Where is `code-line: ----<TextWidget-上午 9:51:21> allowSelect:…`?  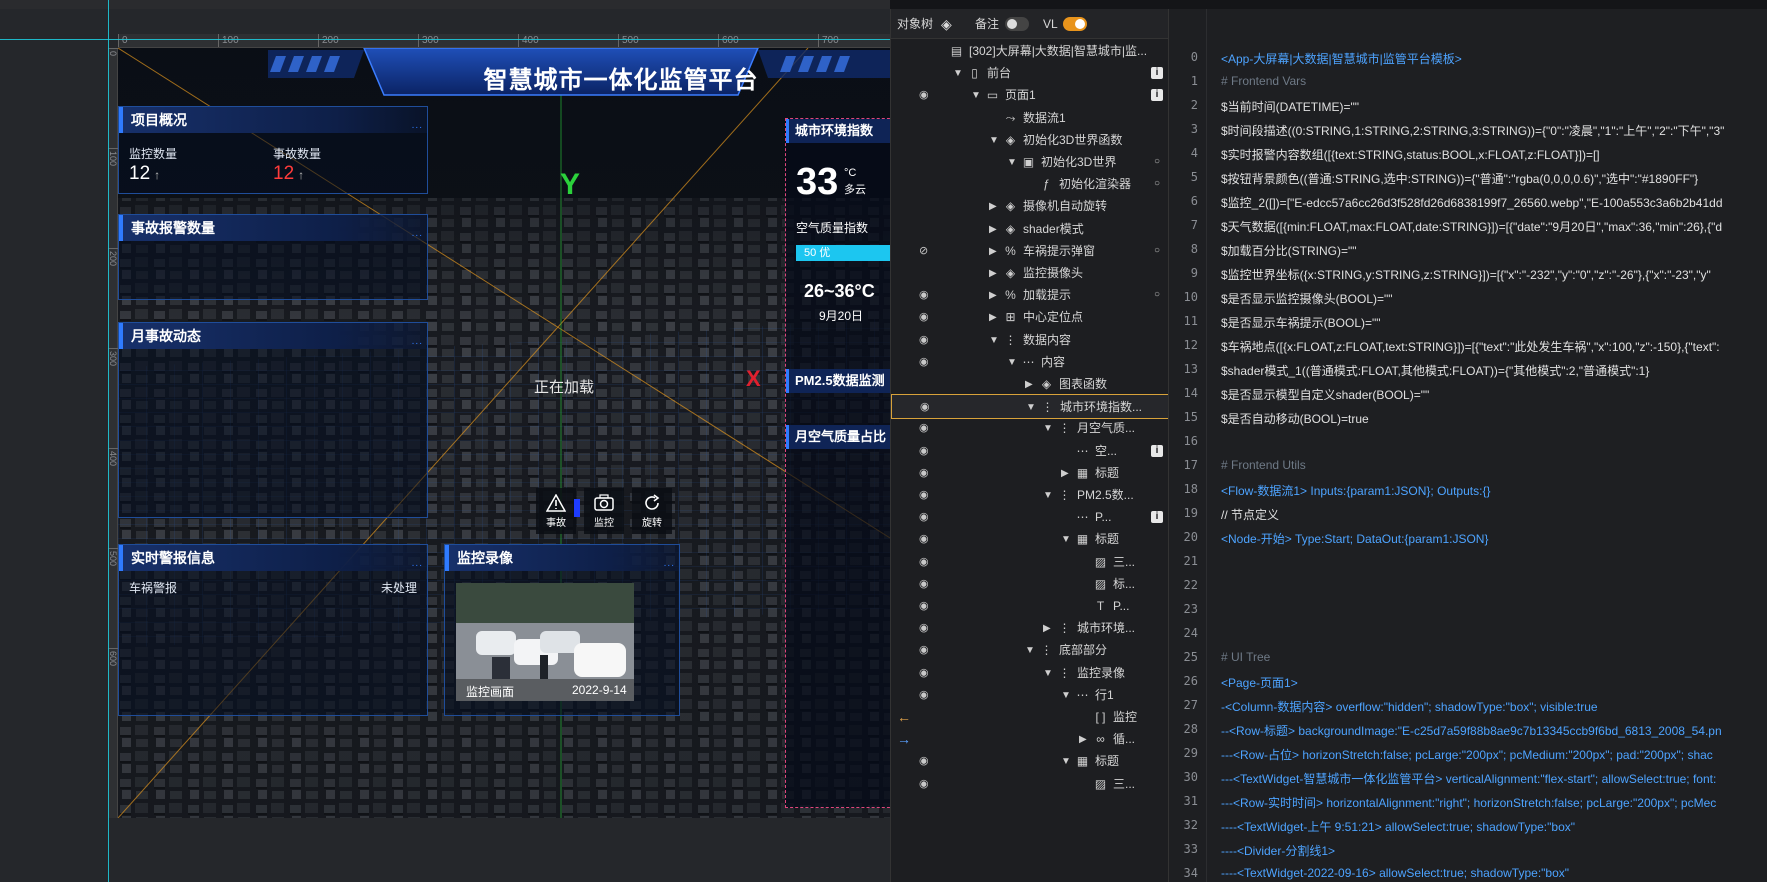 code-line: ----<TextWidget-上午 9:51:21> allowSelect:… is located at coordinates (1398, 826).